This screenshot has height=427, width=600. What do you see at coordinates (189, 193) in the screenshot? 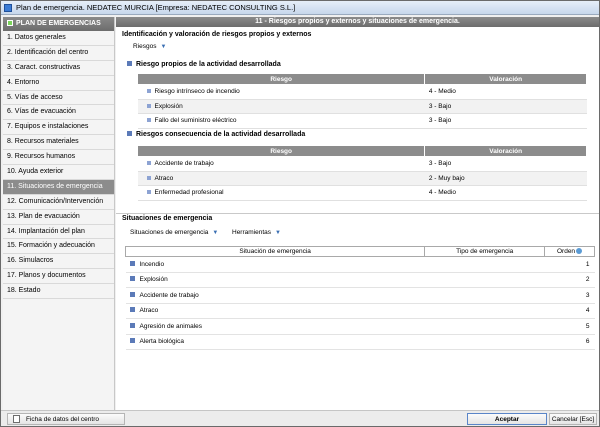
I see `riesgo-text: Enfermedad profesional` at bounding box center [189, 193].